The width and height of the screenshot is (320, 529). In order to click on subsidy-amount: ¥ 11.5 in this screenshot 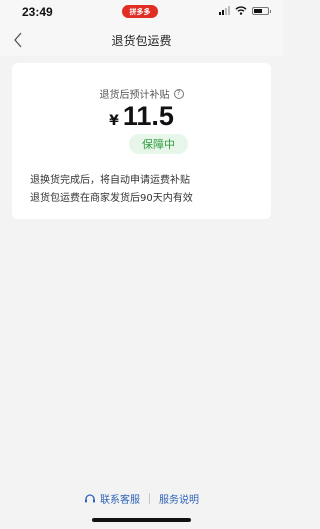, I will do `click(141, 116)`.